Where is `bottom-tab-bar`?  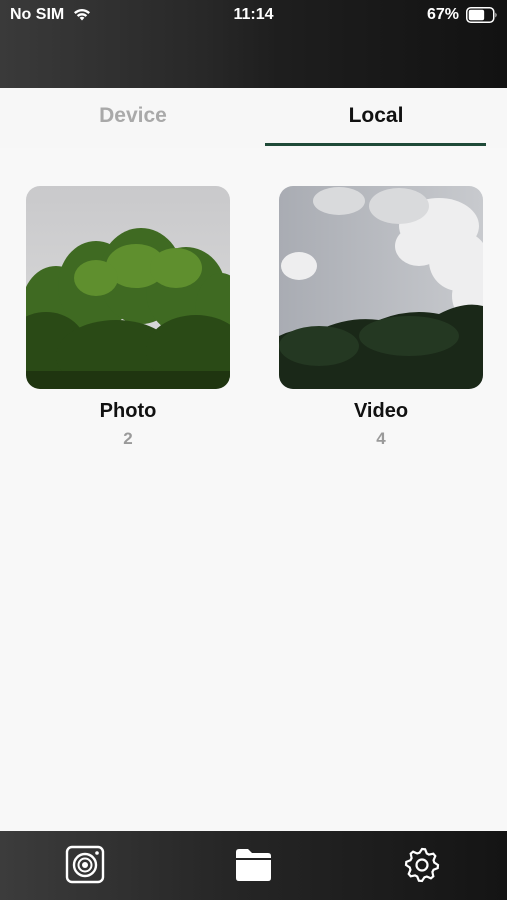 bottom-tab-bar is located at coordinates (253, 865).